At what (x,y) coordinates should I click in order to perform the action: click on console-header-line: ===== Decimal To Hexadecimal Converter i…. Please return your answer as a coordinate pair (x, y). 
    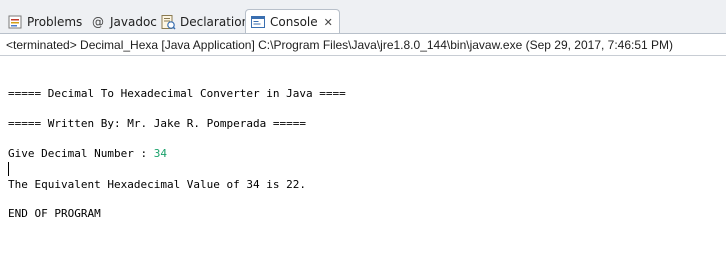
    Looking at the image, I should click on (177, 93).